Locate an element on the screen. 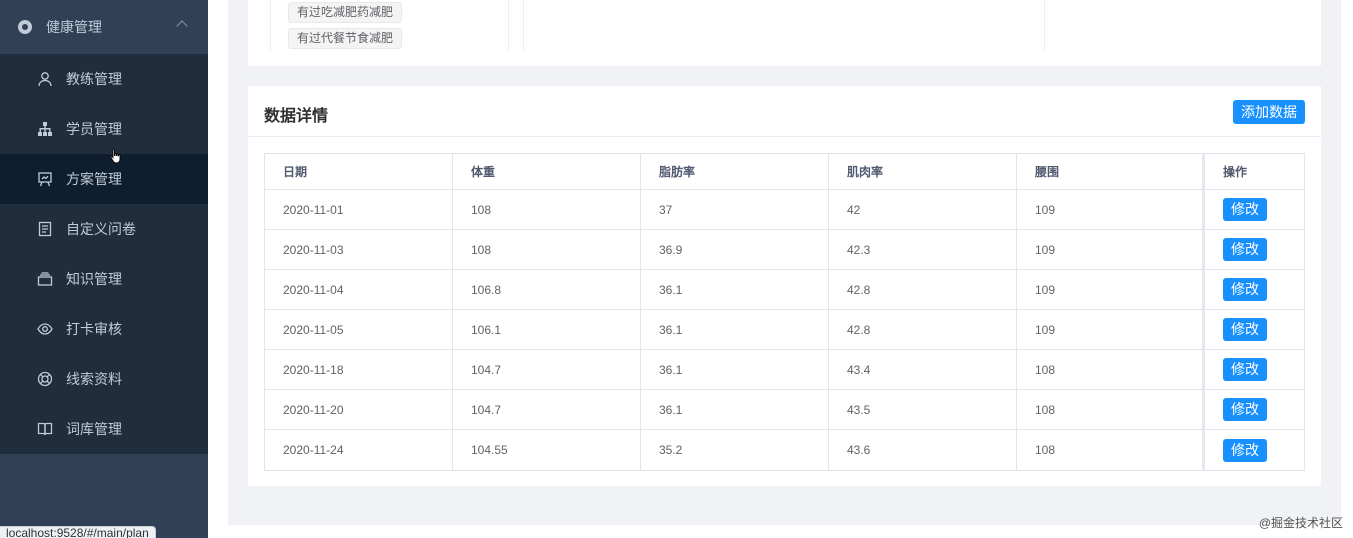 Image resolution: width=1353 pixels, height=538 pixels. cell-date: 2020-11-18 is located at coordinates (359, 369).